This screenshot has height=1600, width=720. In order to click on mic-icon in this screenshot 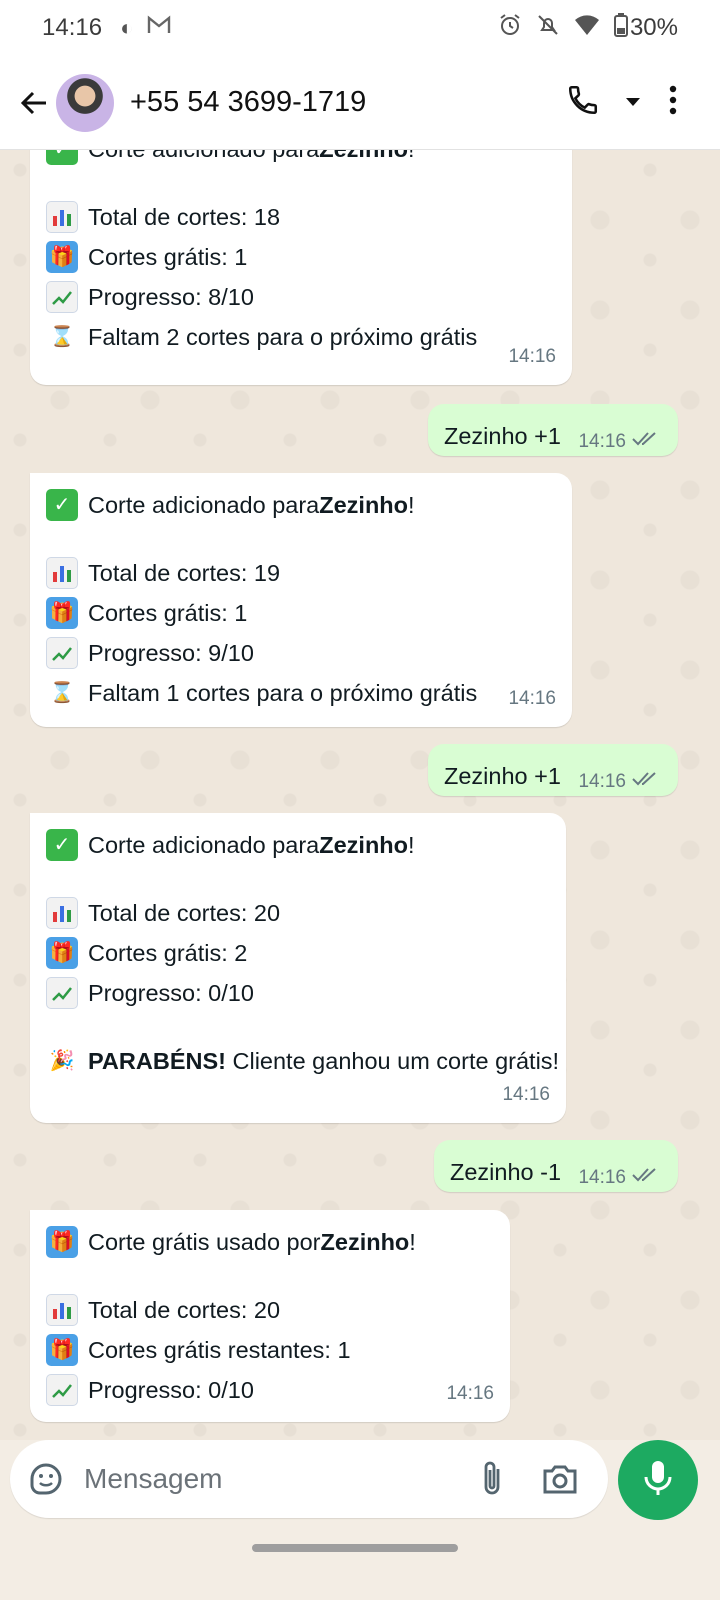, I will do `click(658, 1480)`.